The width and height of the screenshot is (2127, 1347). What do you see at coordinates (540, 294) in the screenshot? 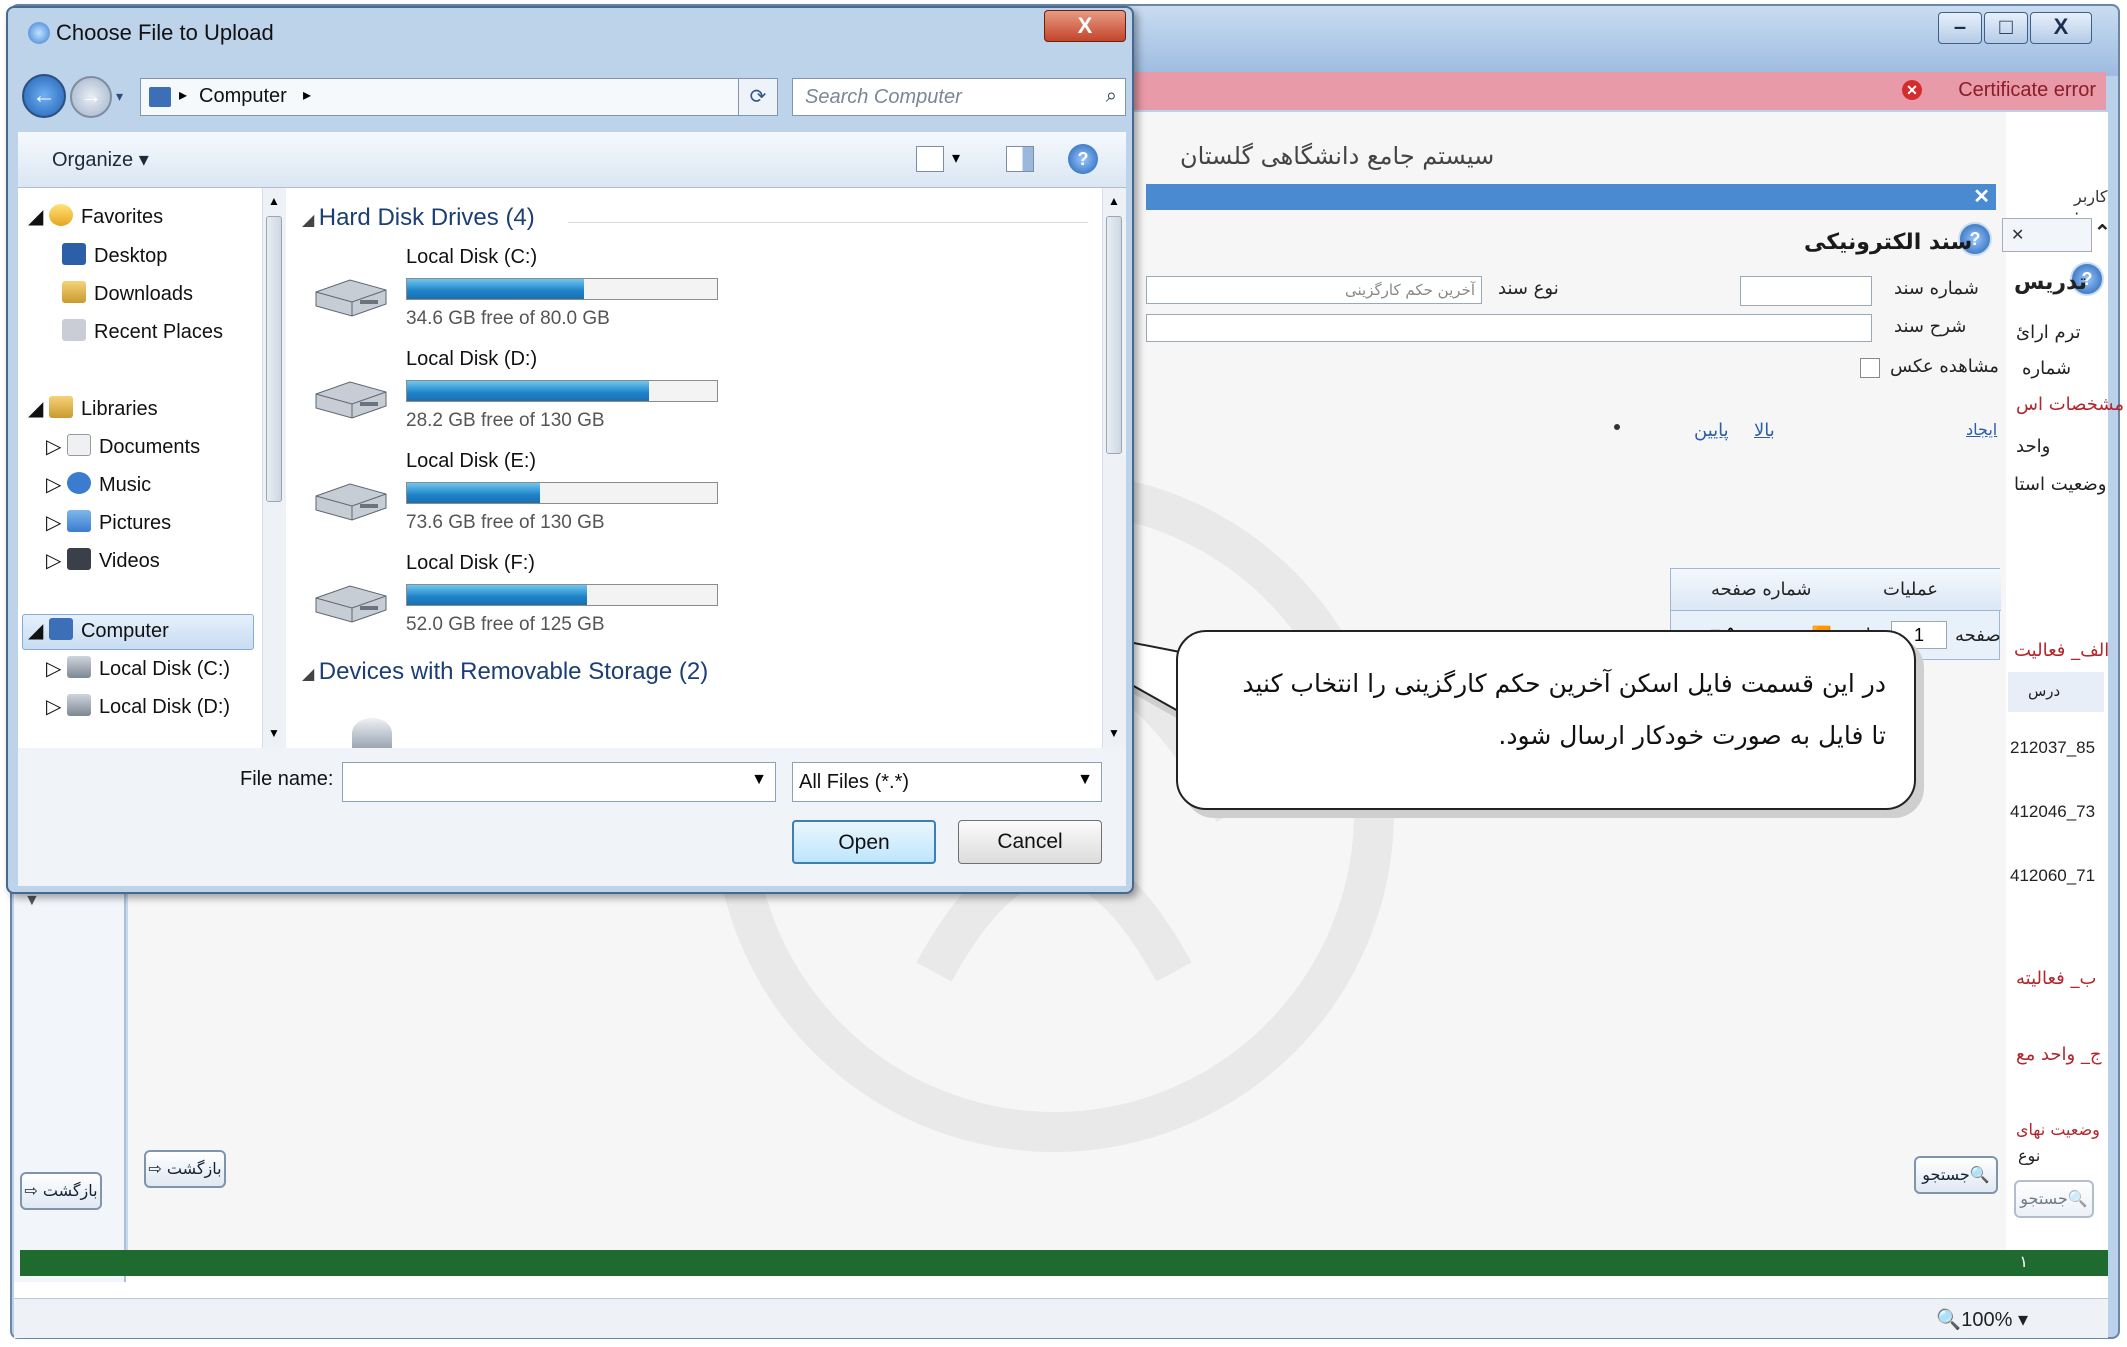
I see `disk-item: Local Disk (C:) 34.6 GB free of 80.0 GB` at bounding box center [540, 294].